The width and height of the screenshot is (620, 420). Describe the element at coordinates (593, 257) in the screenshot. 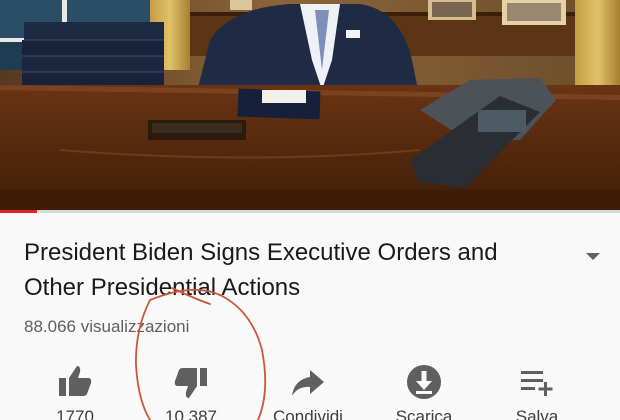

I see `chevron-down-icon` at that location.